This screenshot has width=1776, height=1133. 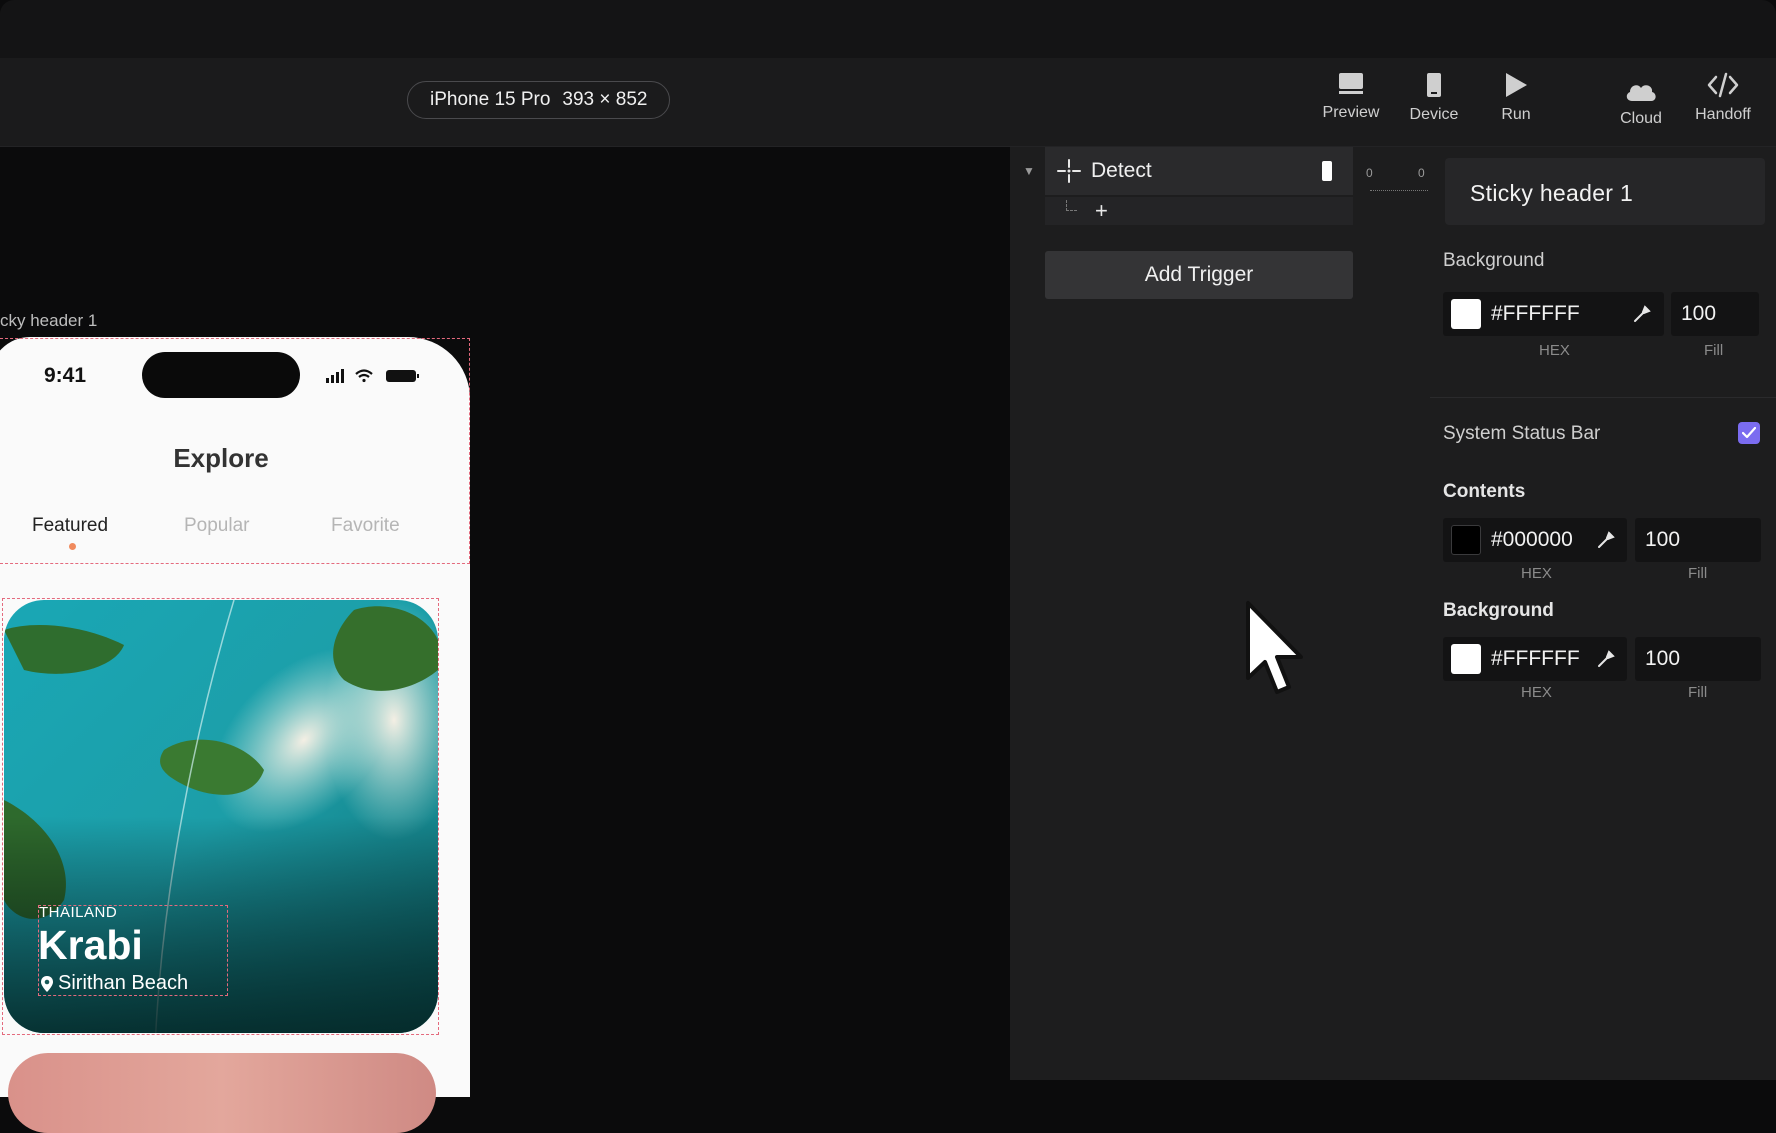 I want to click on tab-favorite: Favorite, so click(x=365, y=526).